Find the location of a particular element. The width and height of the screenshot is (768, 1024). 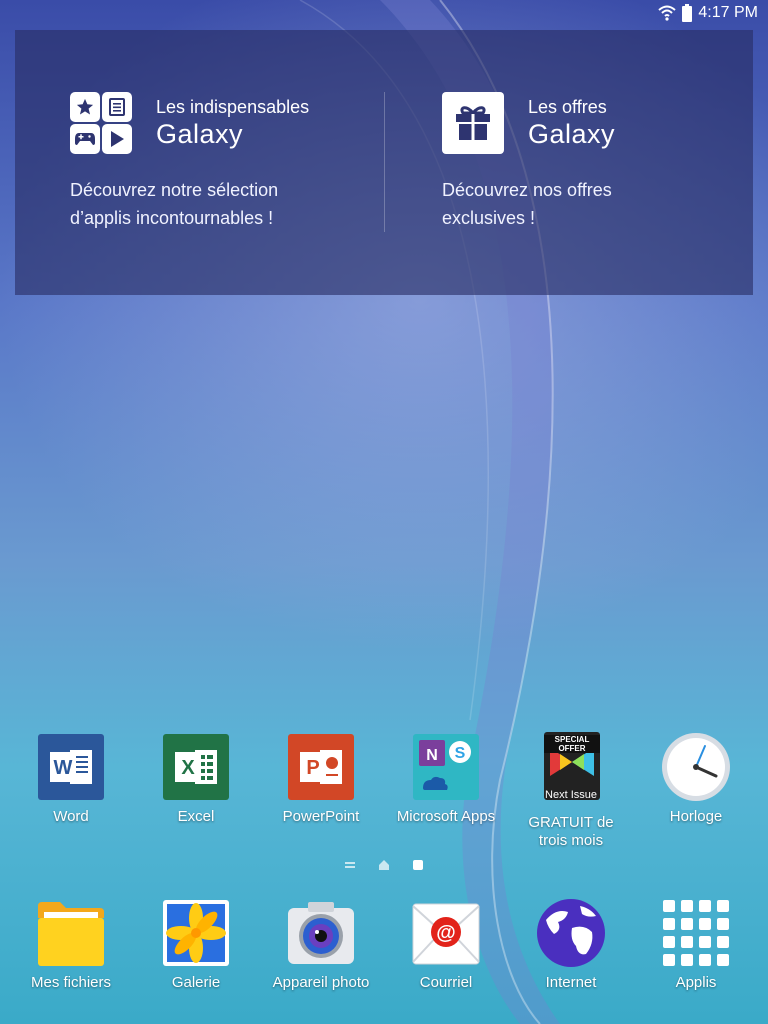

svg-text: P is located at coordinates (312, 768).